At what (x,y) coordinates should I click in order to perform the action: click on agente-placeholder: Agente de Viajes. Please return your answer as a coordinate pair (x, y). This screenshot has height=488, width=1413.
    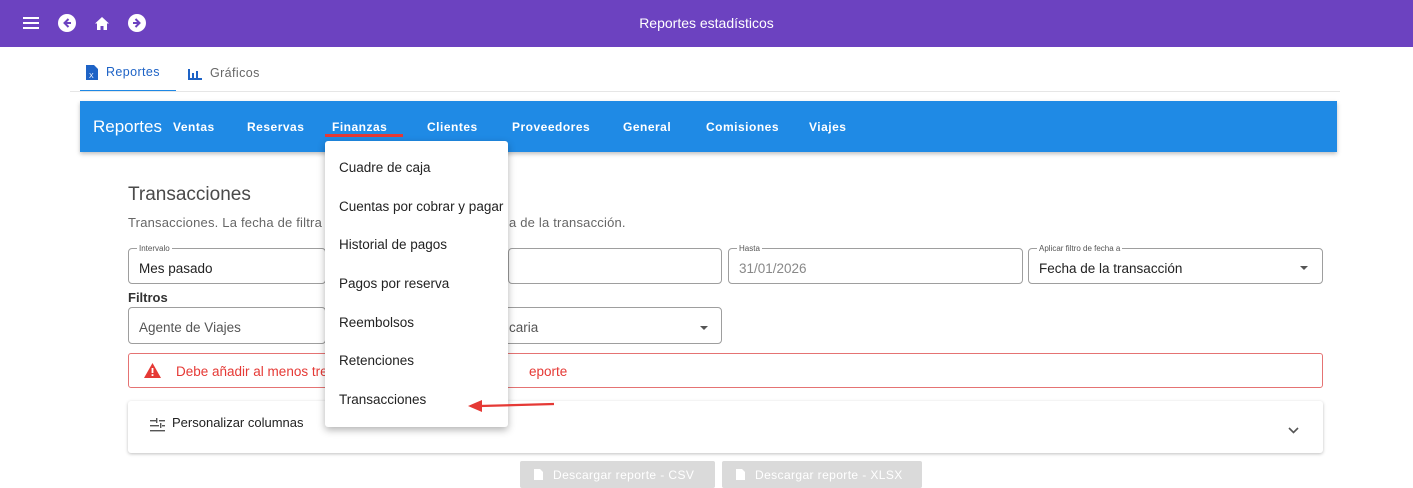
    Looking at the image, I should click on (190, 327).